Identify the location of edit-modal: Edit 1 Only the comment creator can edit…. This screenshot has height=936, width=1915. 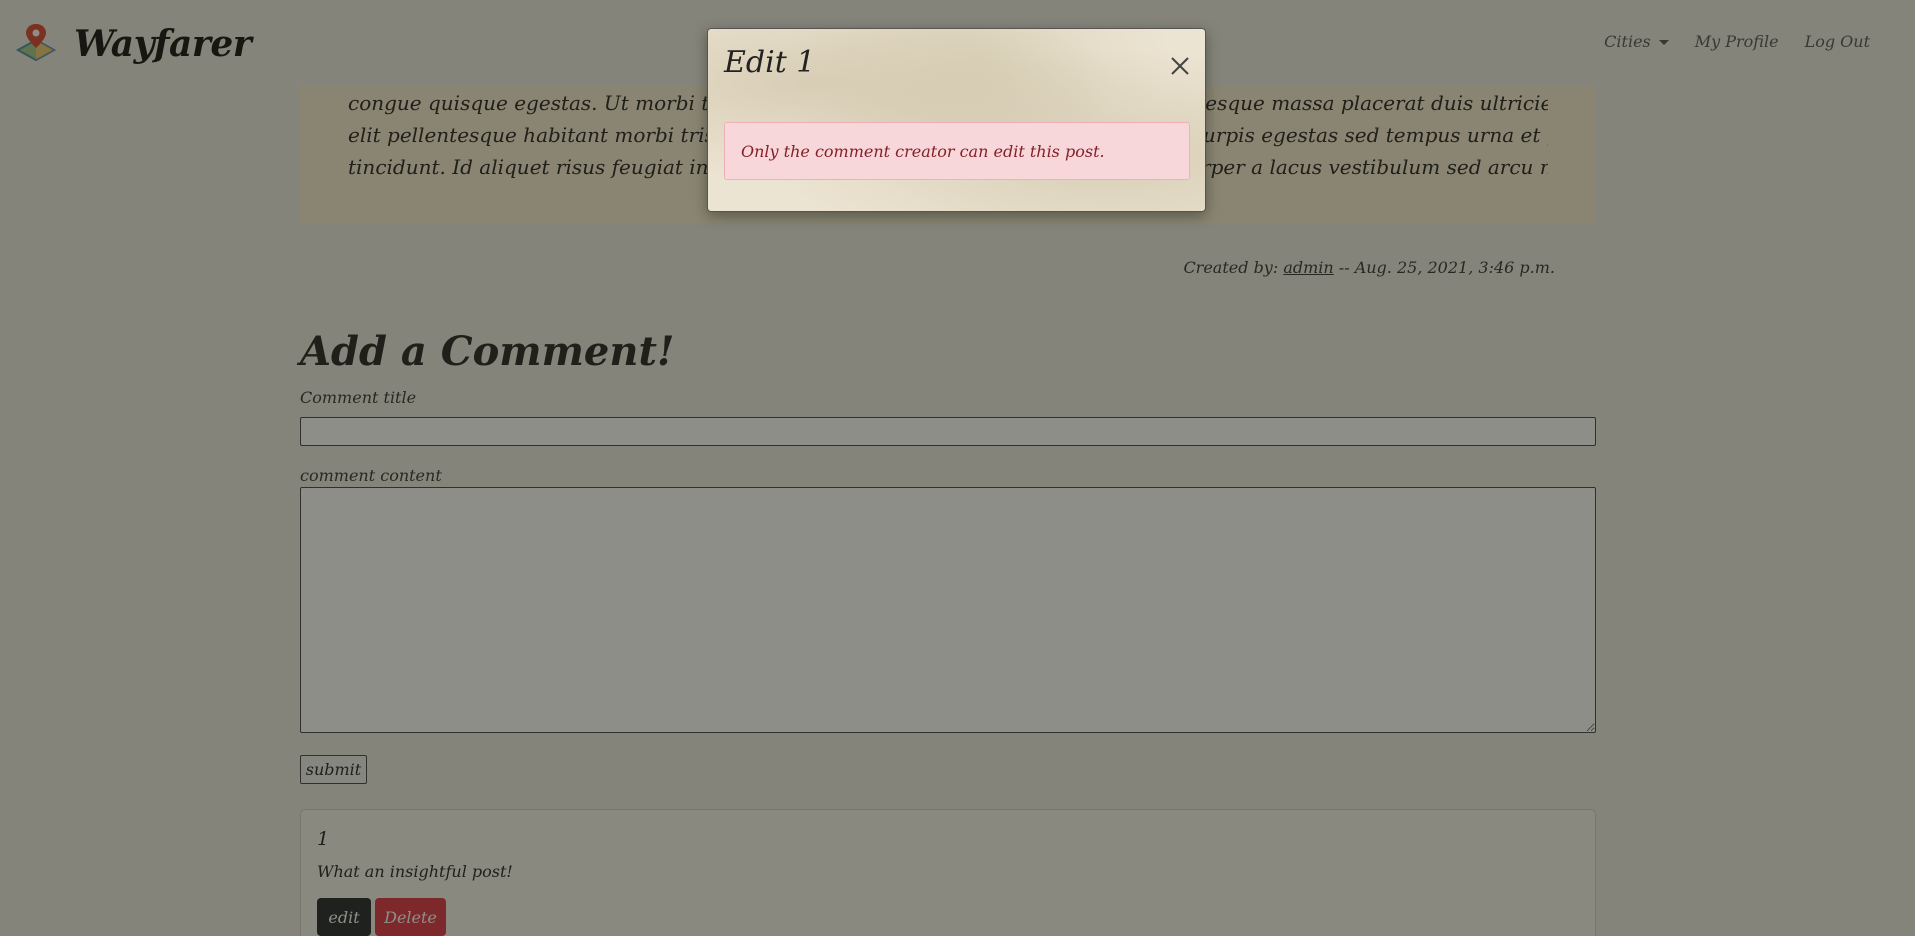
(956, 120).